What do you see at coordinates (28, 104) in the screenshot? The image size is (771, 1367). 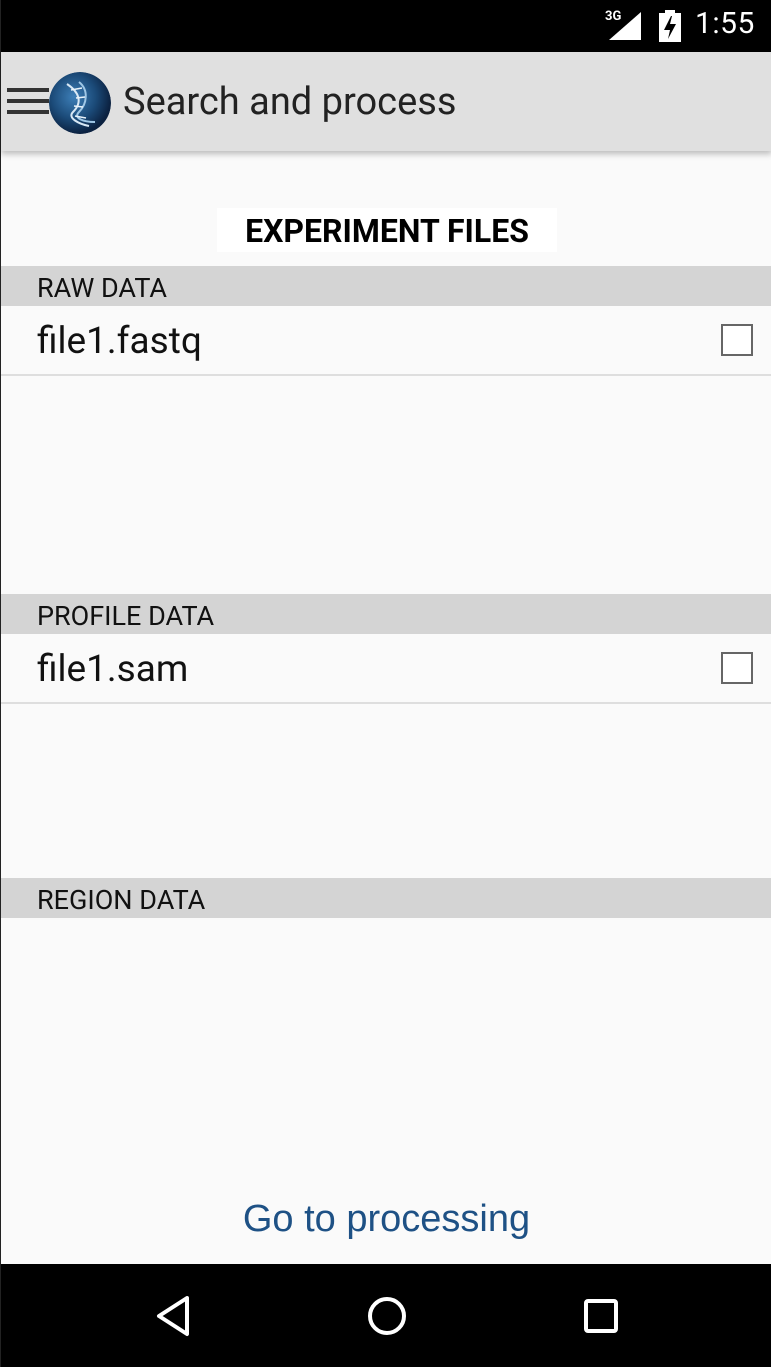 I see `menu-icon` at bounding box center [28, 104].